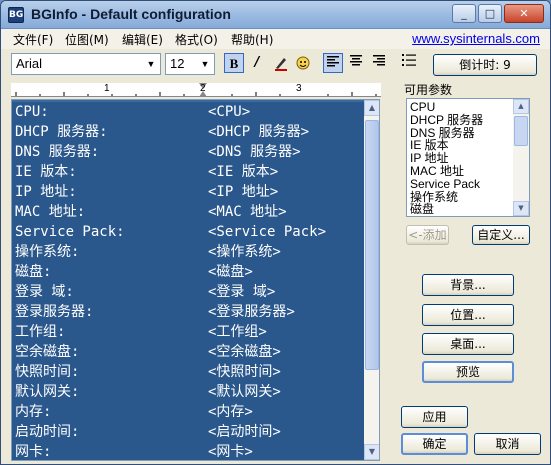 The image size is (551, 465). What do you see at coordinates (468, 372) in the screenshot?
I see `preview-button: 预览` at bounding box center [468, 372].